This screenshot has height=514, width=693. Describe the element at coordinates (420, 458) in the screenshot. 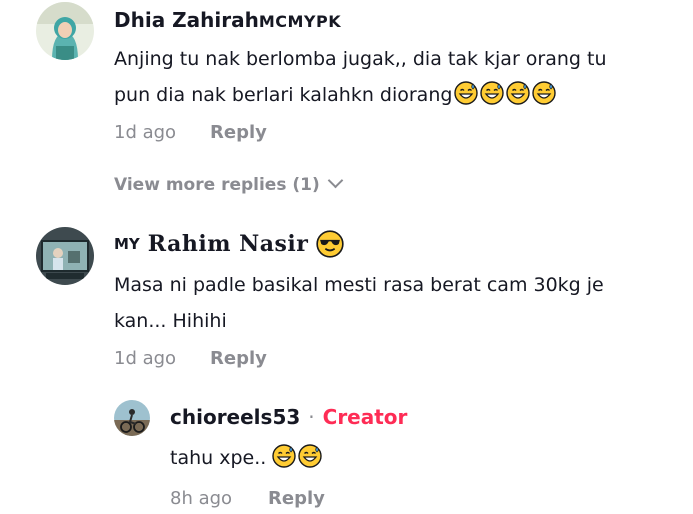

I see `reply-text: tahu xpe..` at that location.